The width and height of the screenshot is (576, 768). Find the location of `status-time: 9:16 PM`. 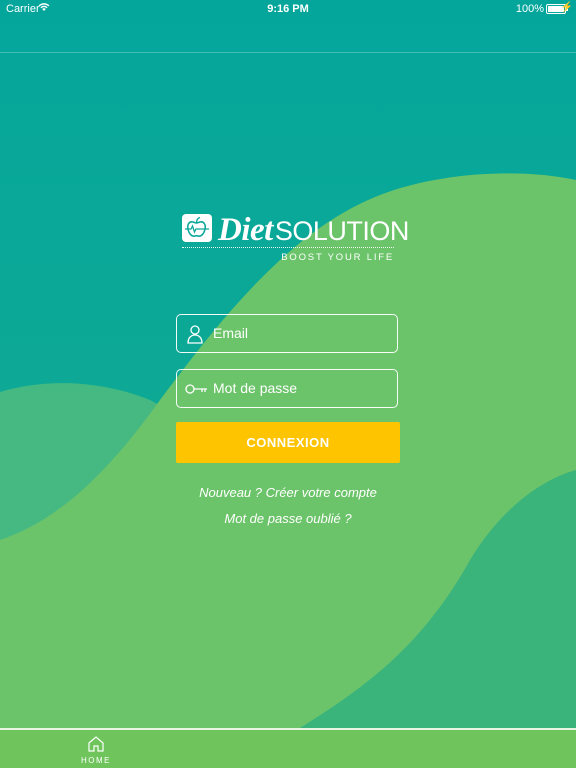

status-time: 9:16 PM is located at coordinates (288, 9).